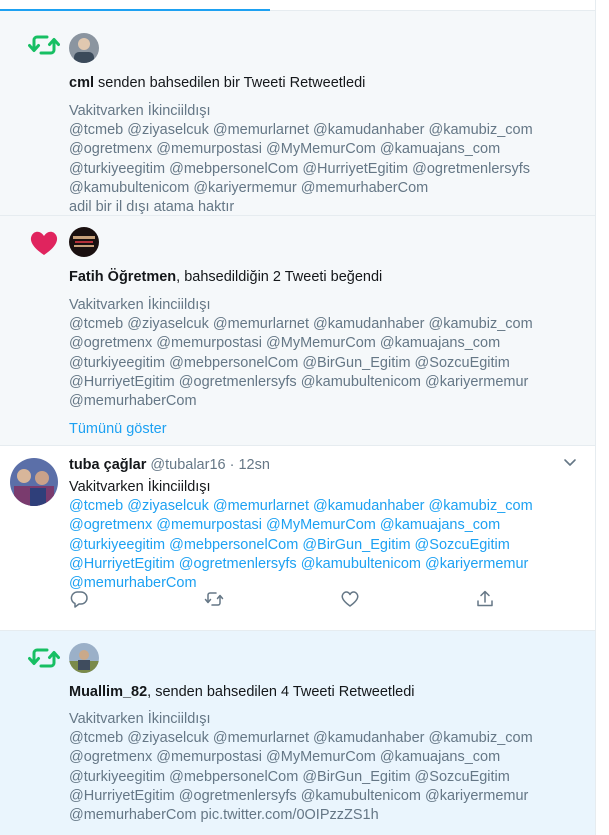 The image size is (609, 835). Describe the element at coordinates (187, 465) in the screenshot. I see `author-handle: @tubalar16` at that location.